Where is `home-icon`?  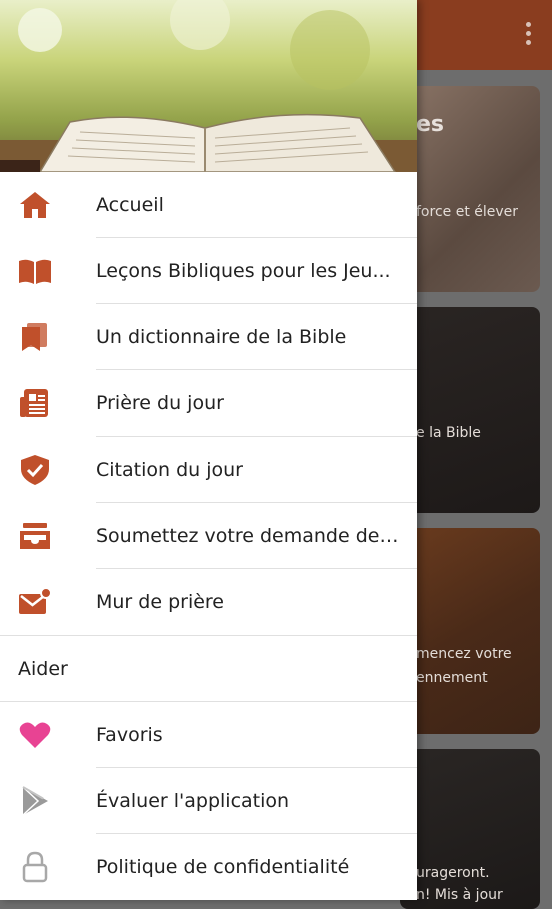 home-icon is located at coordinates (35, 205).